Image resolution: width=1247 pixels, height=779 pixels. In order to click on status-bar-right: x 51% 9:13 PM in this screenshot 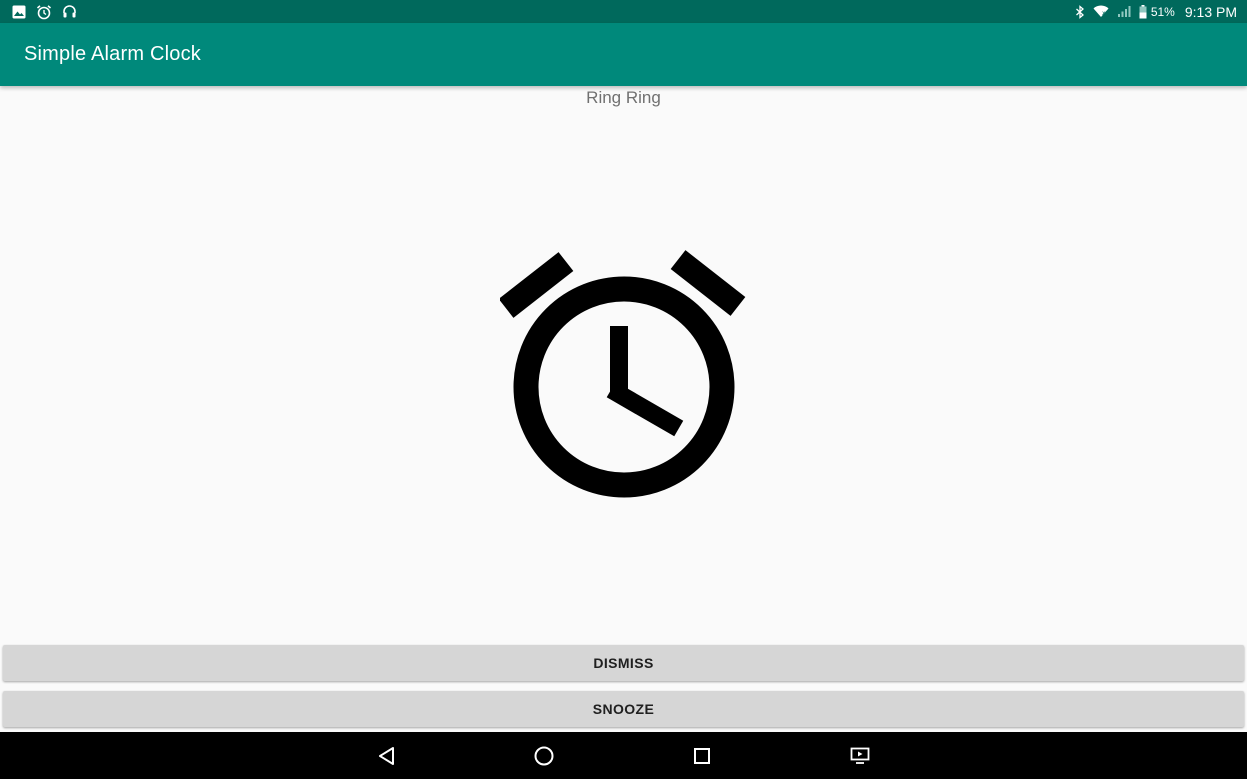, I will do `click(1152, 12)`.